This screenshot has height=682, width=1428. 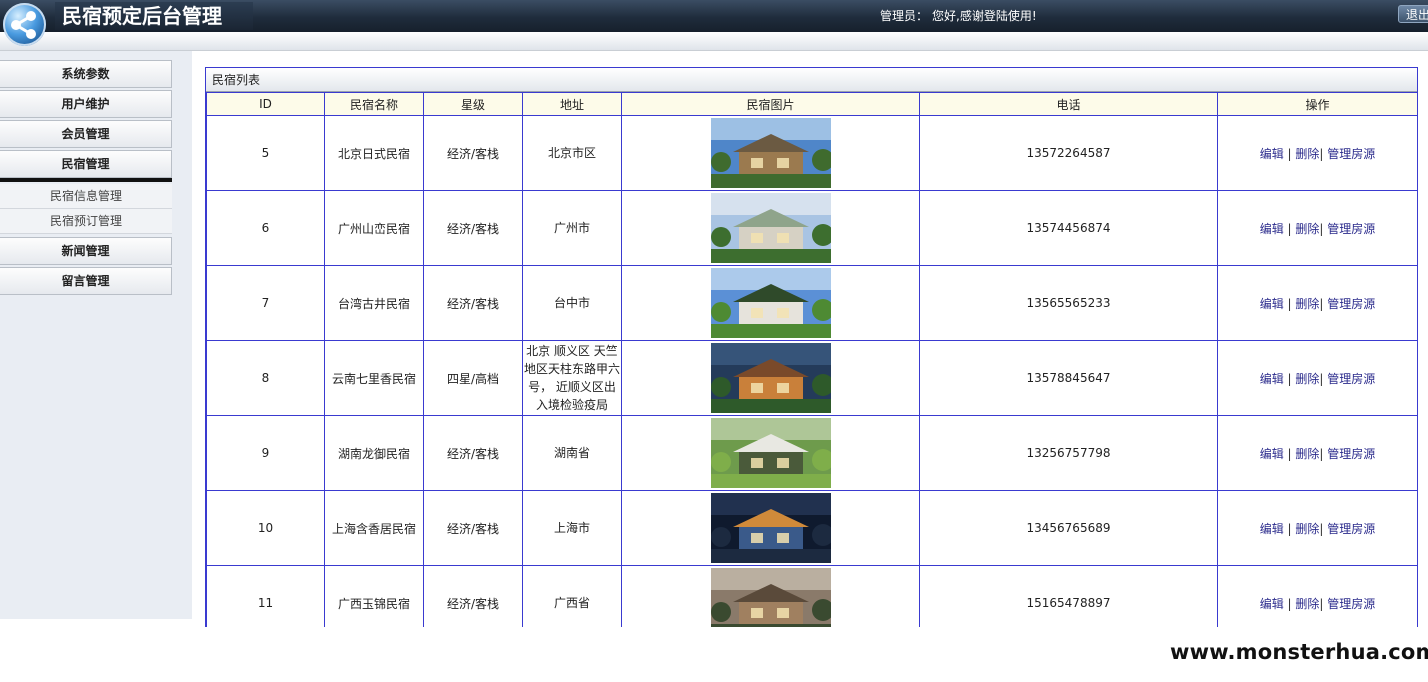 What do you see at coordinates (86, 251) in the screenshot?
I see `sidebar-item-news-management: 新闻管理` at bounding box center [86, 251].